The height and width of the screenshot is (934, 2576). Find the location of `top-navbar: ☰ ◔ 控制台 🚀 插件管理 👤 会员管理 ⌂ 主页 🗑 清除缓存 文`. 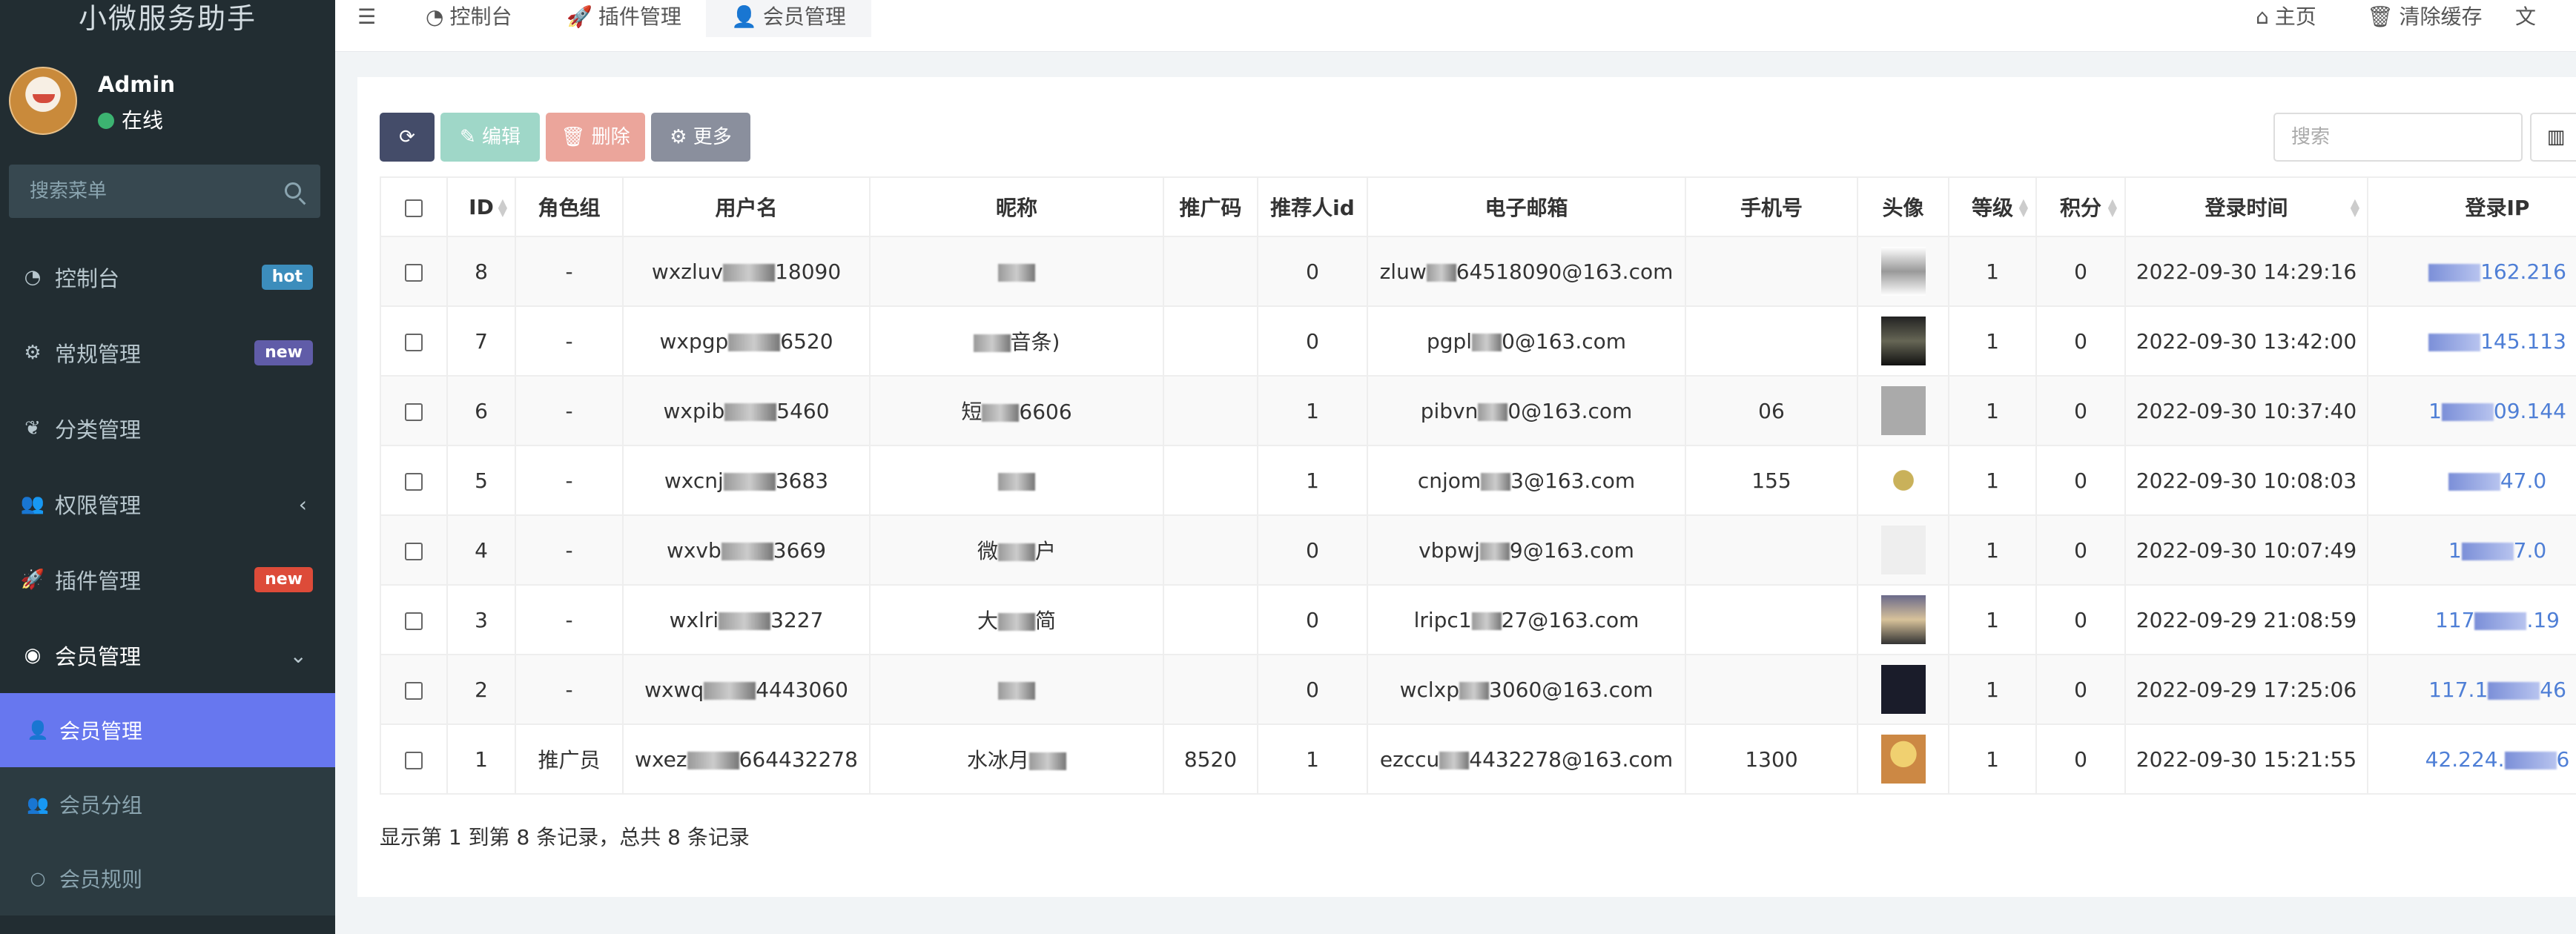

top-navbar: ☰ ◔ 控制台 🚀 插件管理 👤 会员管理 ⌂ 主页 🗑 清除缓存 文 is located at coordinates (1455, 26).